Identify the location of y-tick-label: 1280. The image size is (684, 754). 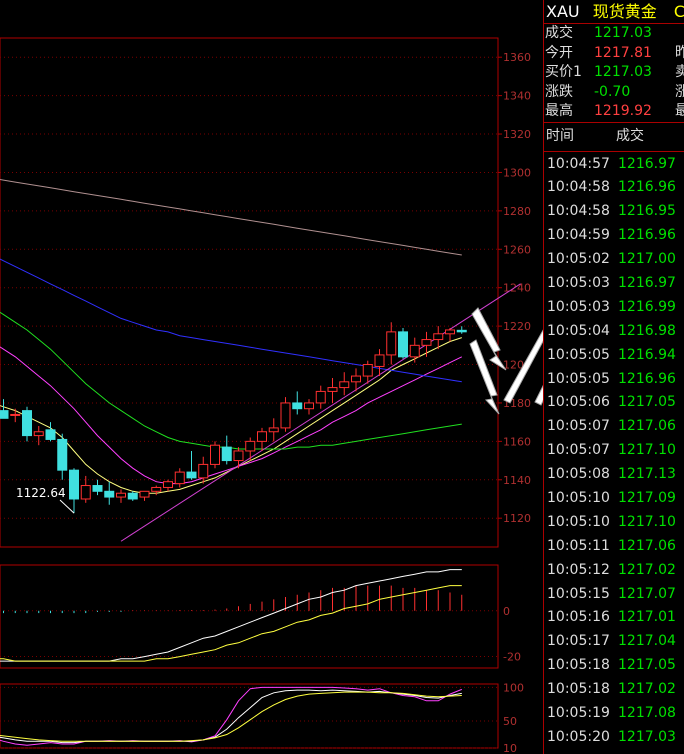
(517, 211).